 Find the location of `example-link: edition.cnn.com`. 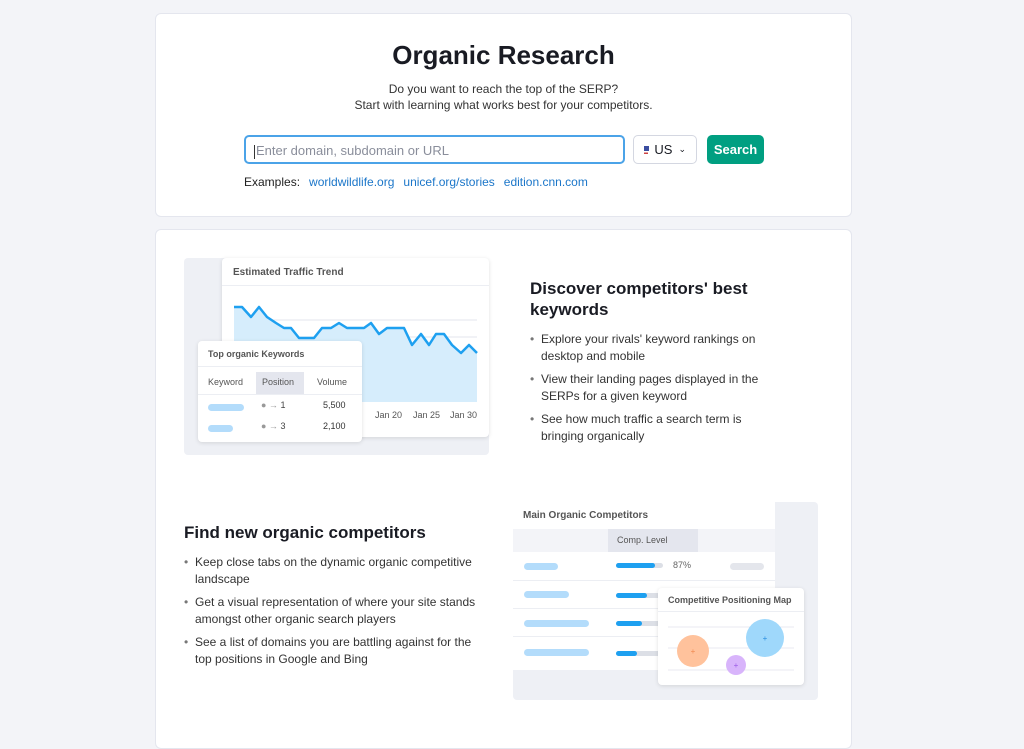

example-link: edition.cnn.com is located at coordinates (546, 182).